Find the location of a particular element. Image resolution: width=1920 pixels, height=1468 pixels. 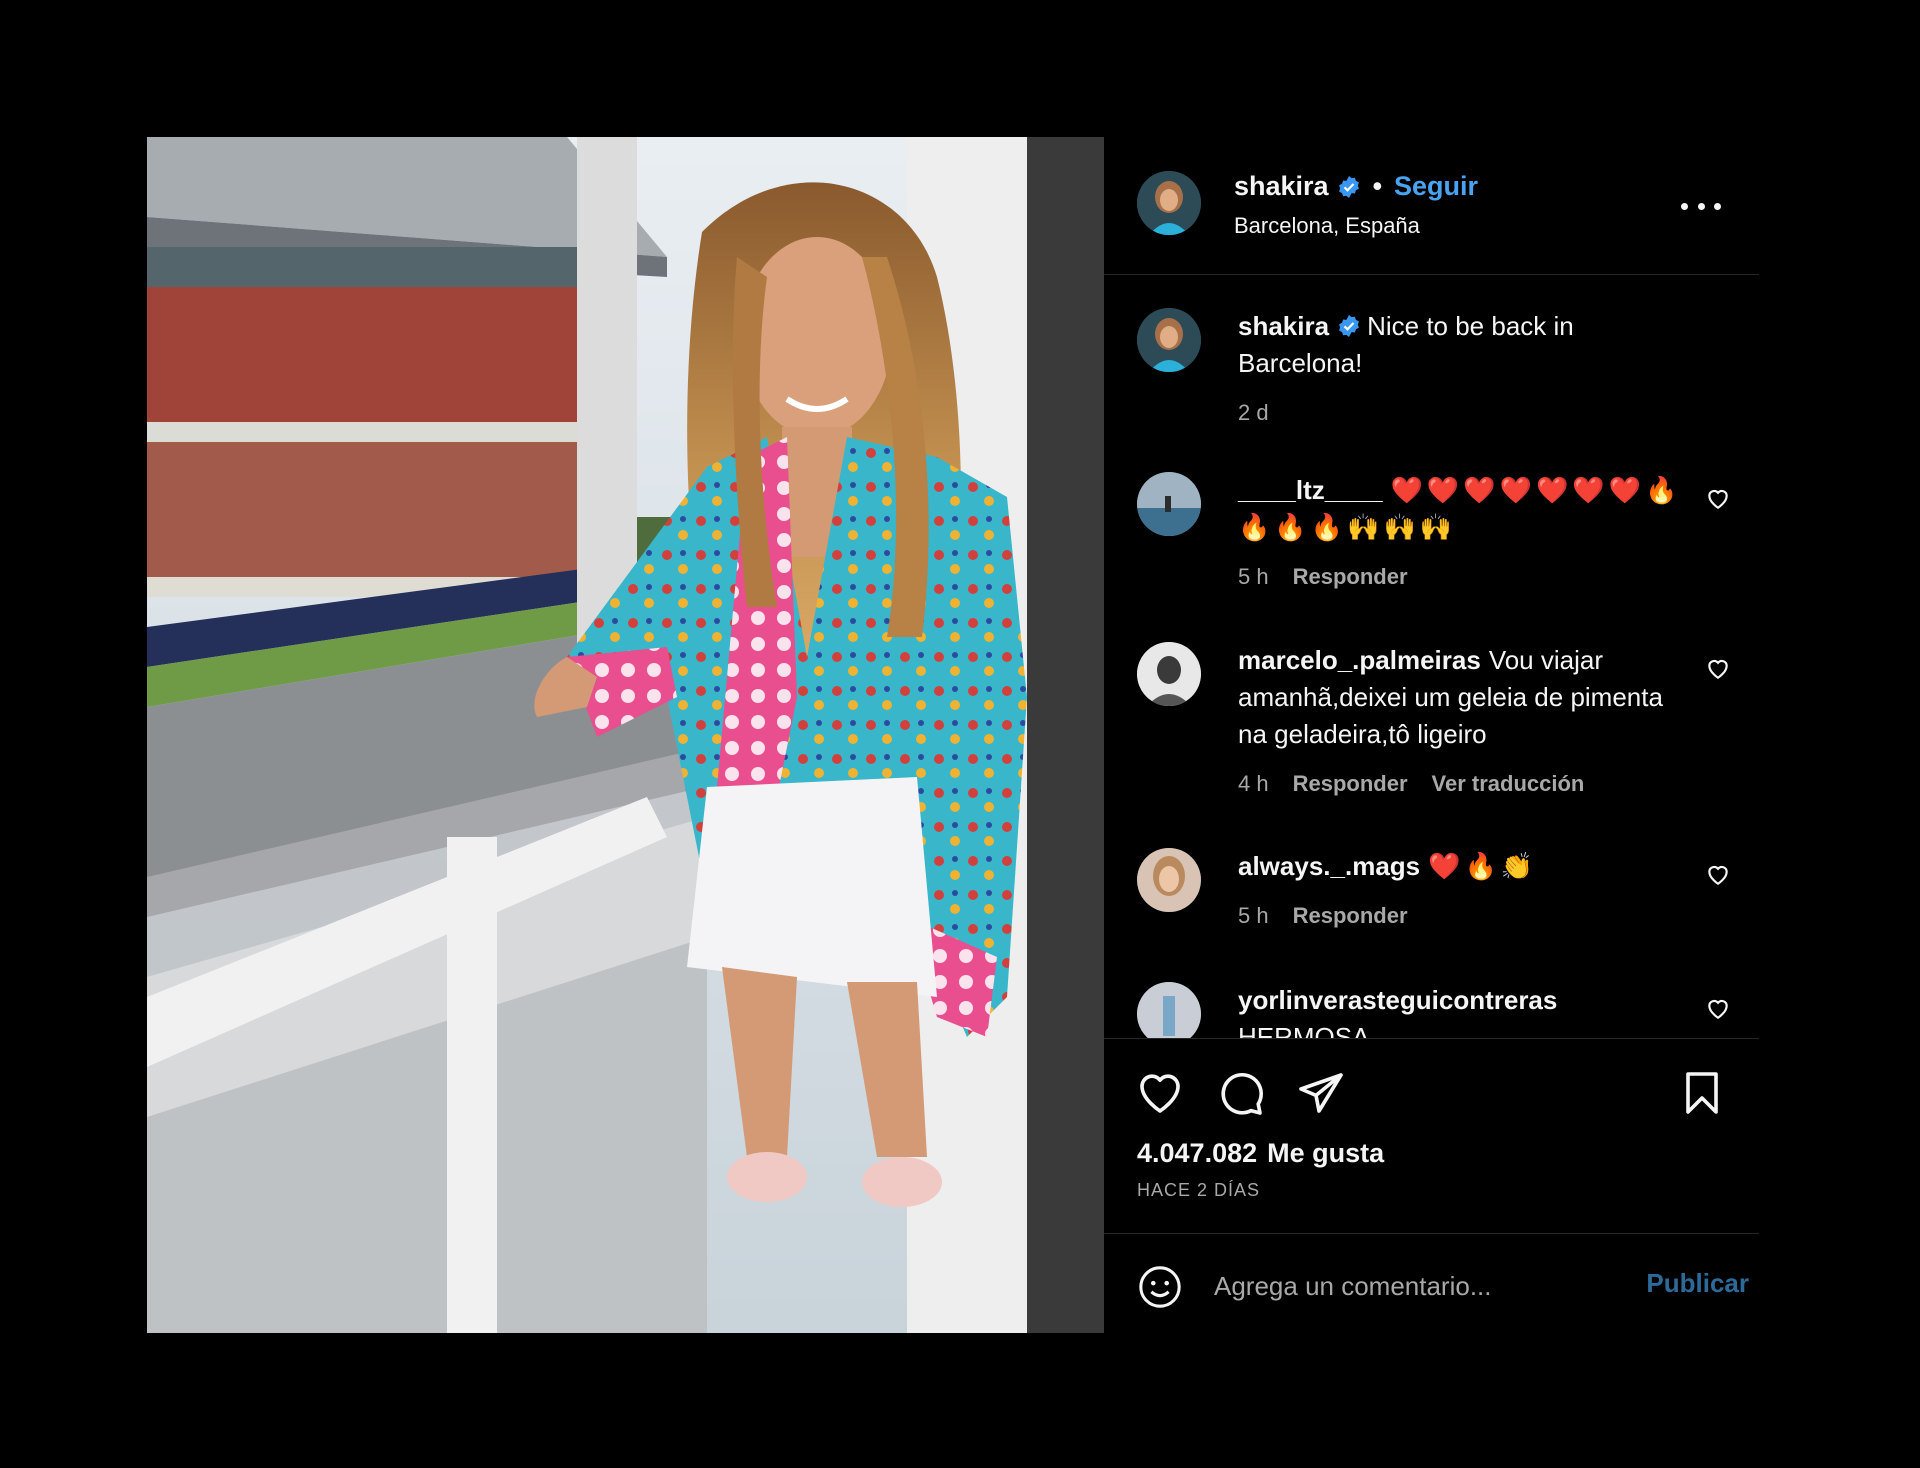

comment-body: always._.mags ❤️🔥👏 5 h Responder is located at coordinates (1468, 891).